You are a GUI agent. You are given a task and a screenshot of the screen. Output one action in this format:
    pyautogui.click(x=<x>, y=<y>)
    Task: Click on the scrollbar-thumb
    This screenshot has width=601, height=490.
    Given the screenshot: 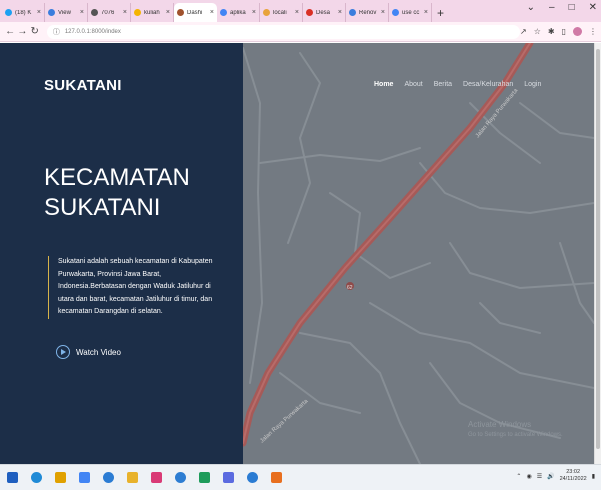 What is the action you would take?
    pyautogui.click(x=598, y=249)
    